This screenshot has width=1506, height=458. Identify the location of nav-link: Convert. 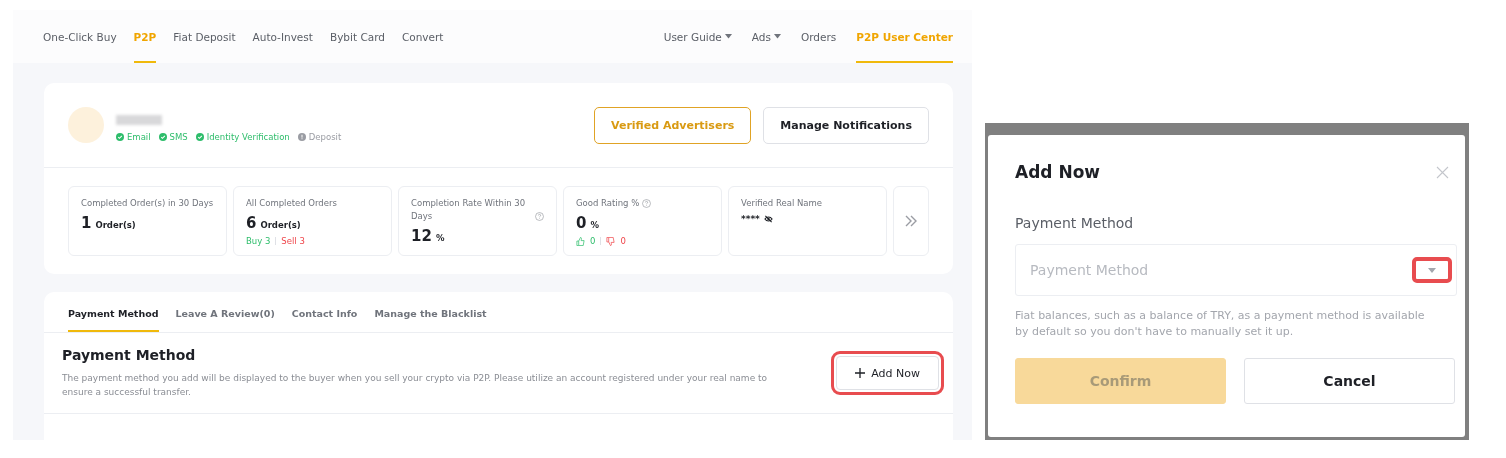
(422, 36).